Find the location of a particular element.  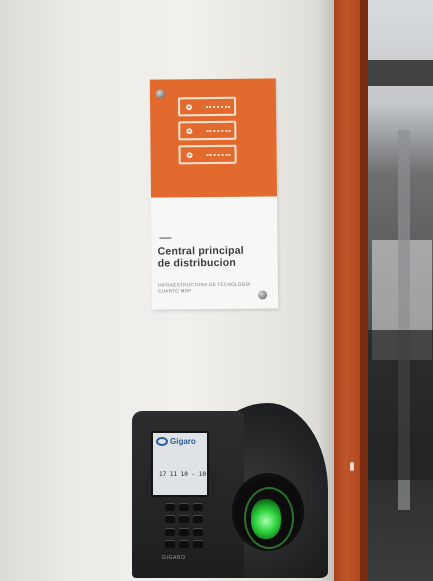

sensor-light is located at coordinates (266, 519).